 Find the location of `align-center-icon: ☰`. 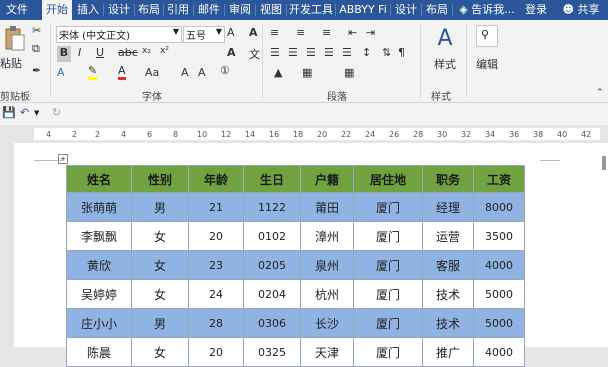

align-center-icon: ☰ is located at coordinates (293, 52).